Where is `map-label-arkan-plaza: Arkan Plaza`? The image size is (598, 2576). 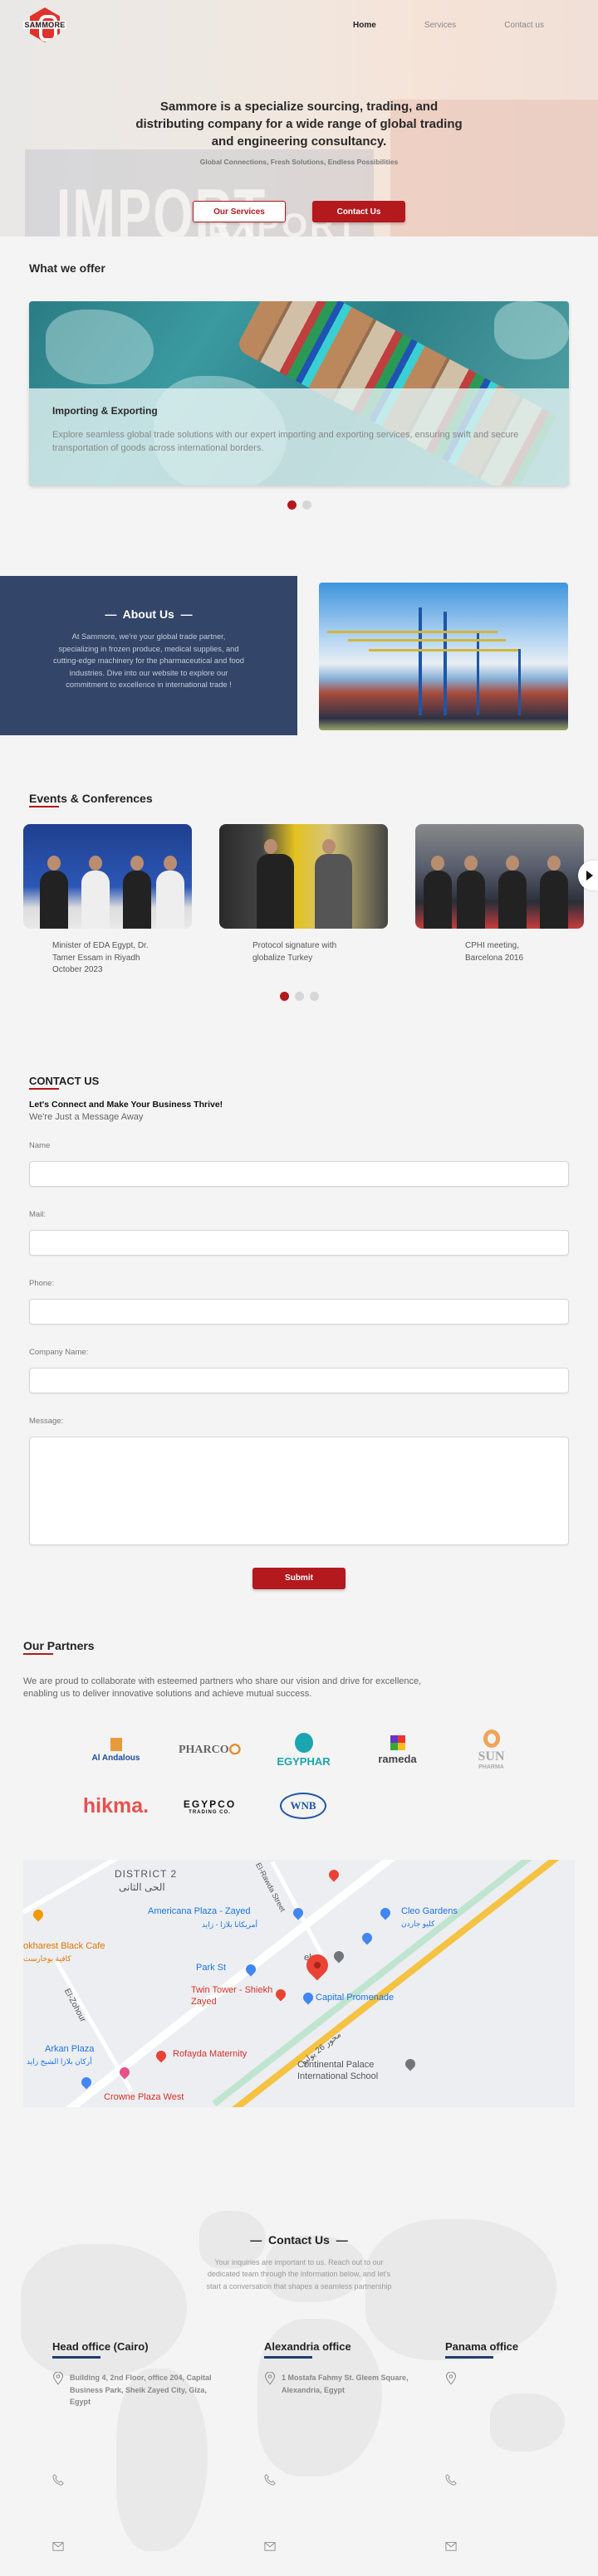 map-label-arkan-plaza: Arkan Plaza is located at coordinates (70, 2049).